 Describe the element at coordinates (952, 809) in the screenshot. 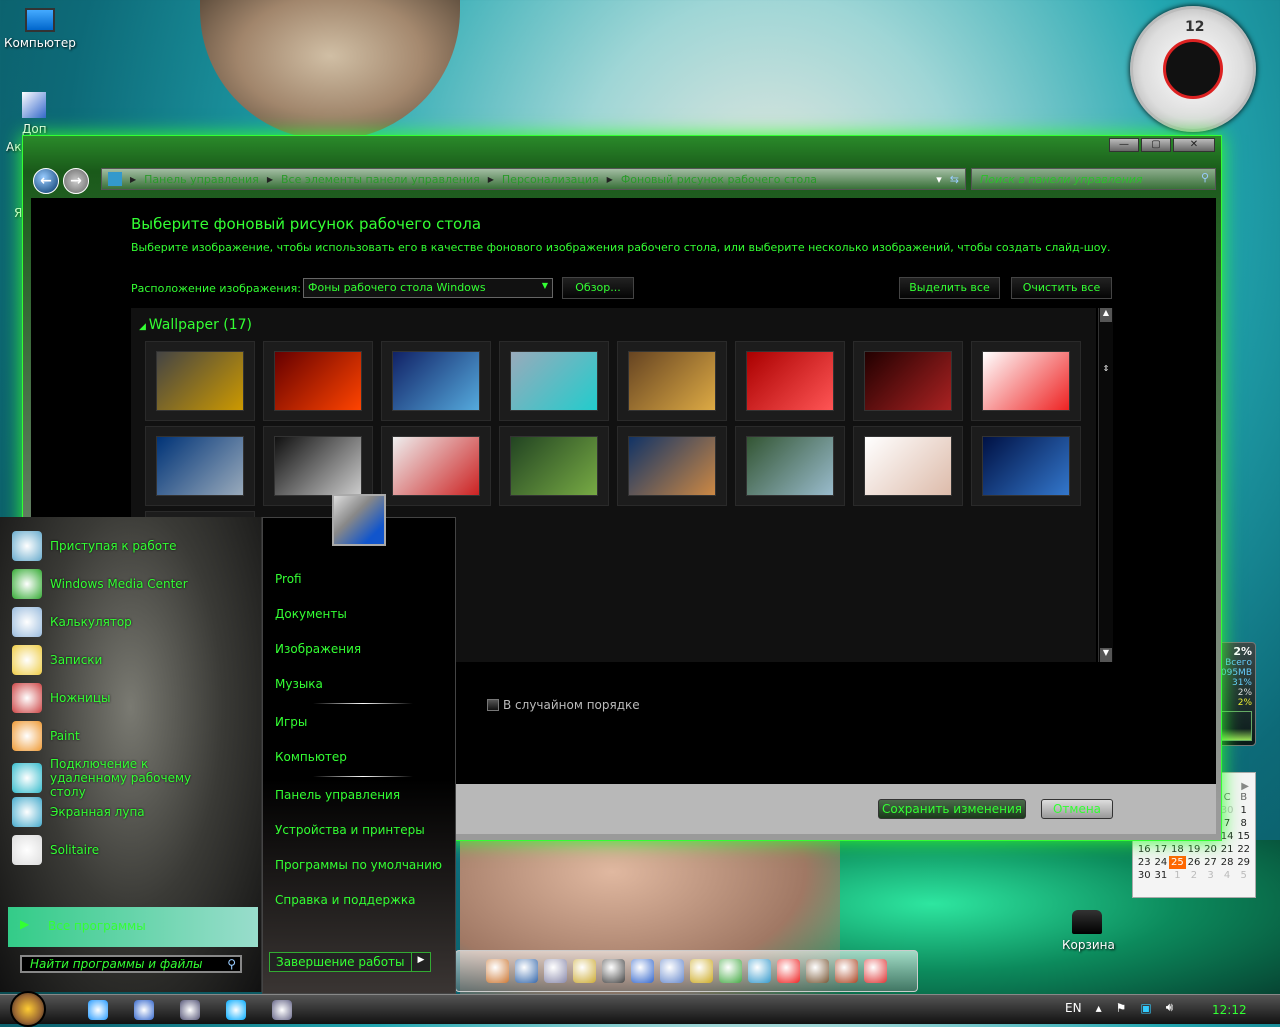

I see `save-button: Сохранить изменения` at that location.